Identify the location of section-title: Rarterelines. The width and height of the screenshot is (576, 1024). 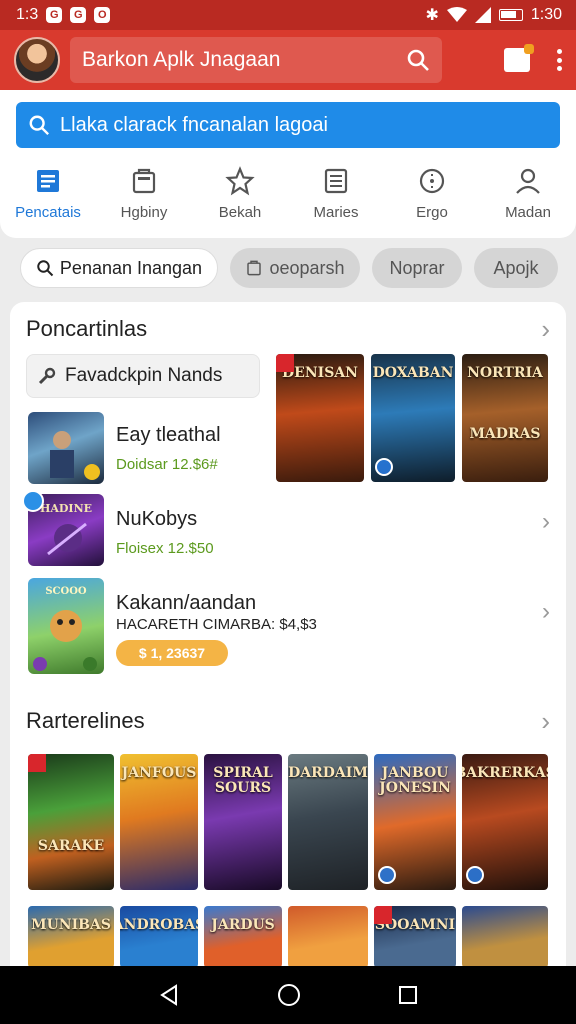
(85, 720).